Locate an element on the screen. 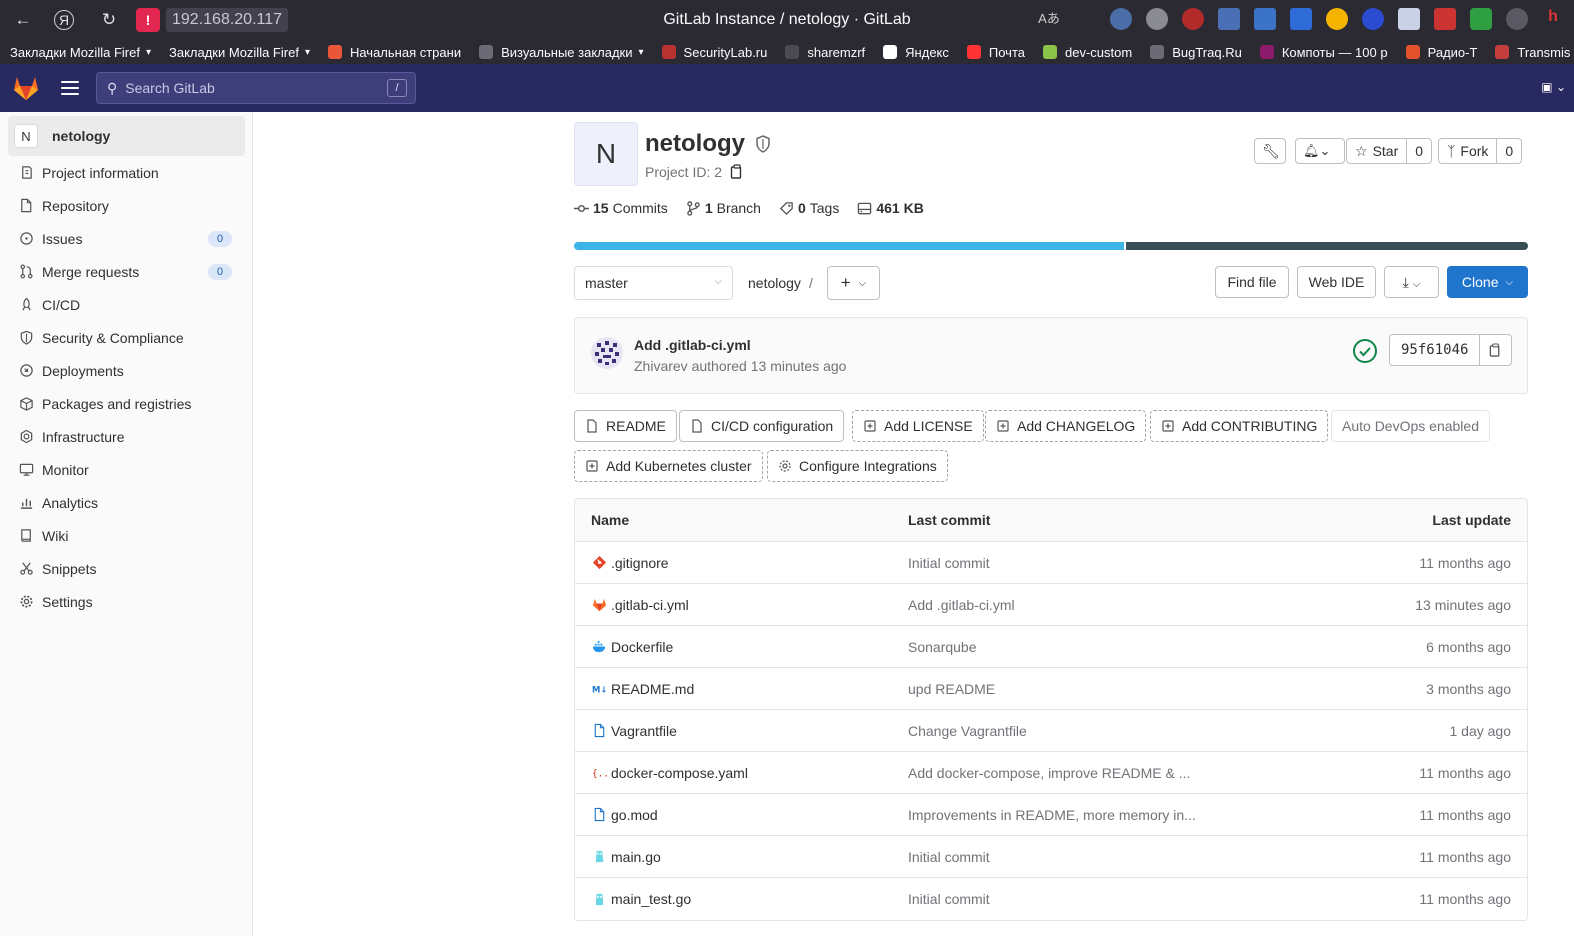 The image size is (1574, 936). fork-button: ᛉ Fork is located at coordinates (1467, 151).